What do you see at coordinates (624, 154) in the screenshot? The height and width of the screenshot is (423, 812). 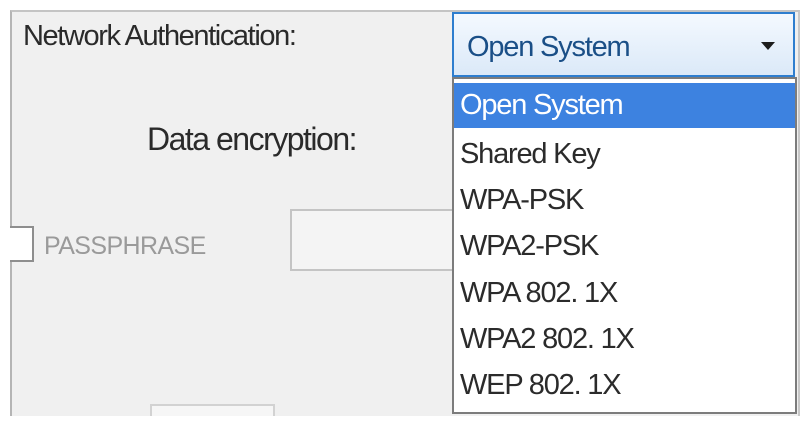 I see `option-shared-key: Shared Key` at bounding box center [624, 154].